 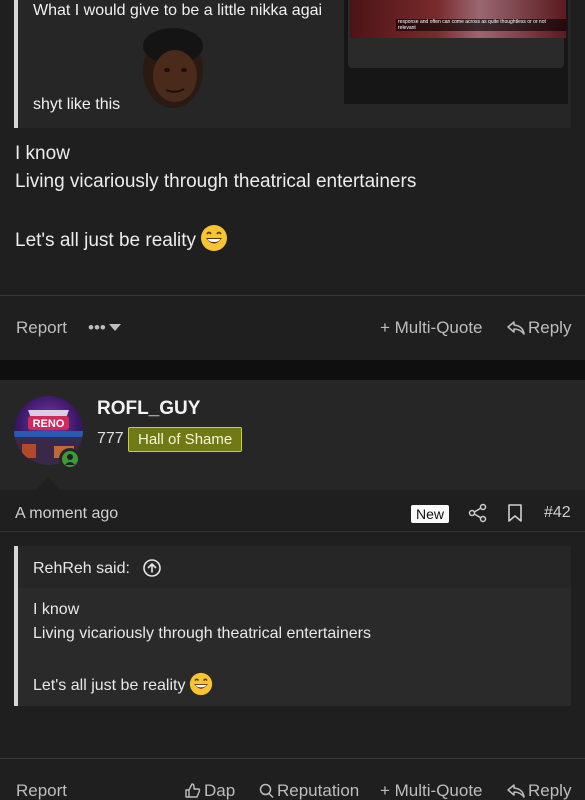 I want to click on thumbs-up-icon, so click(x=193, y=790).